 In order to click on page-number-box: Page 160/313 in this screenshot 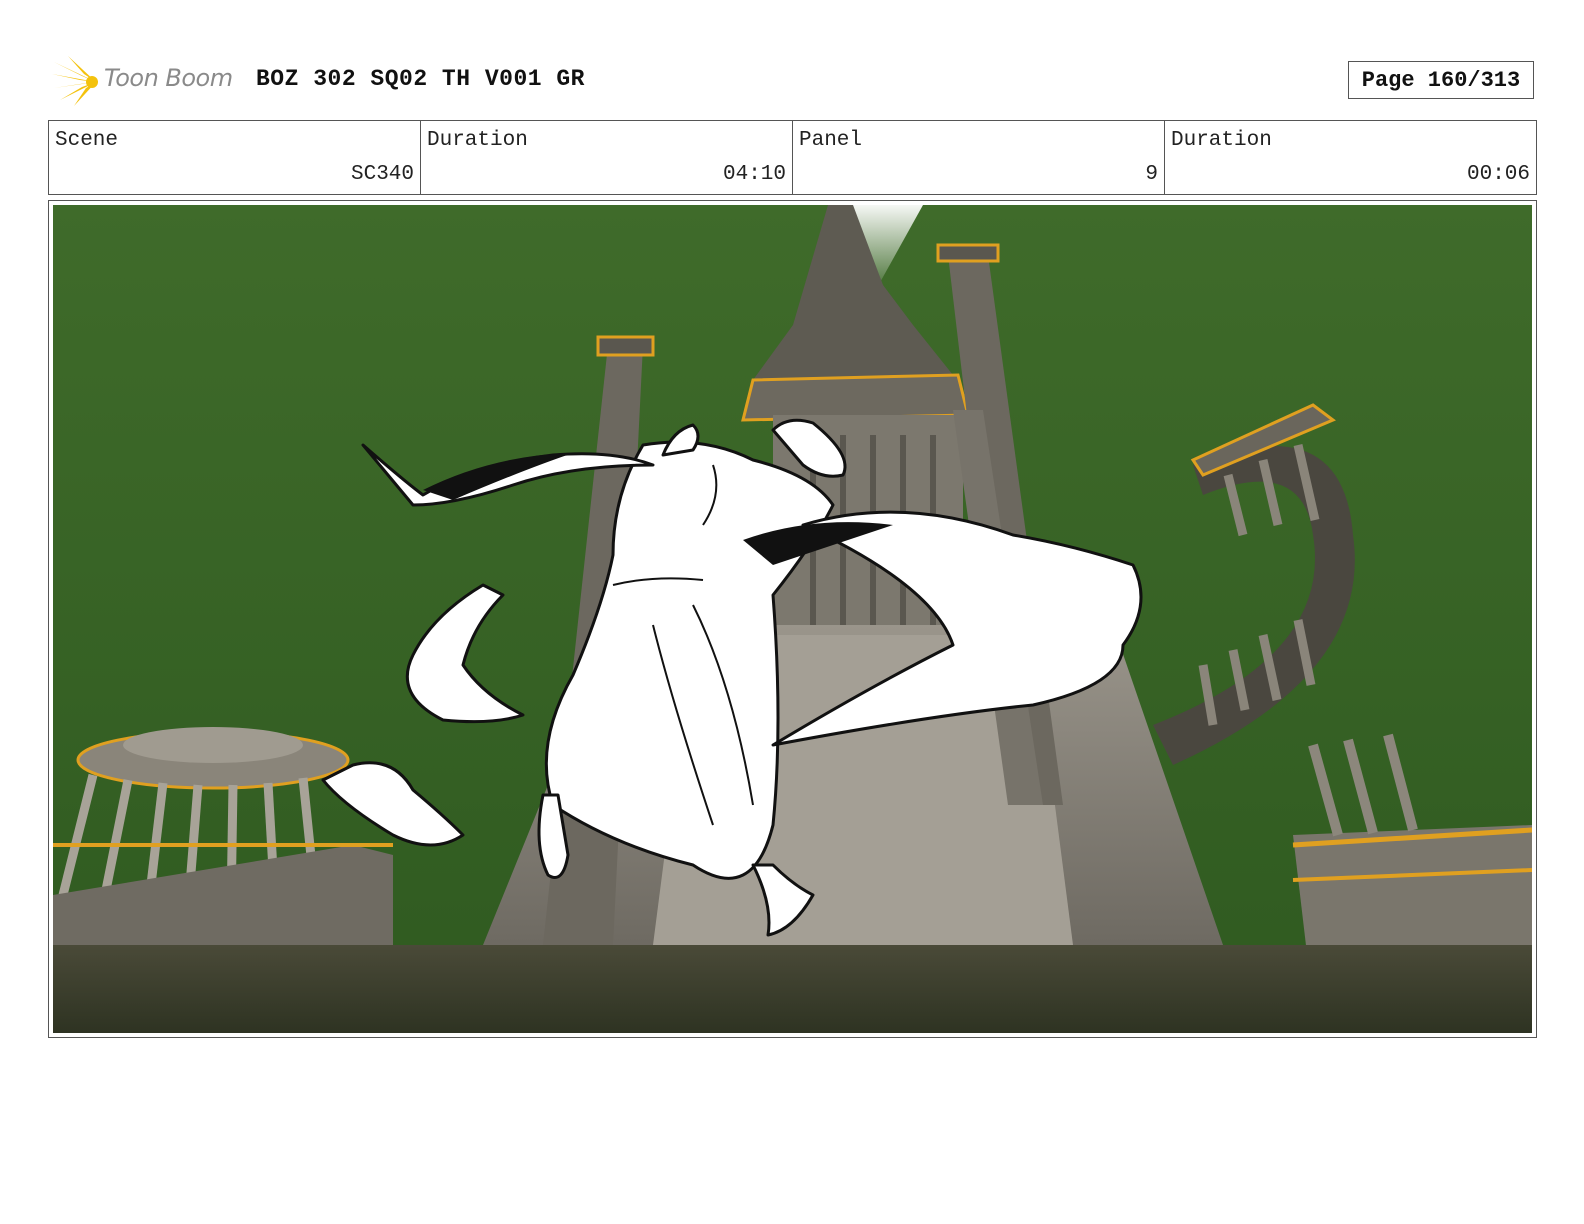, I will do `click(1441, 80)`.